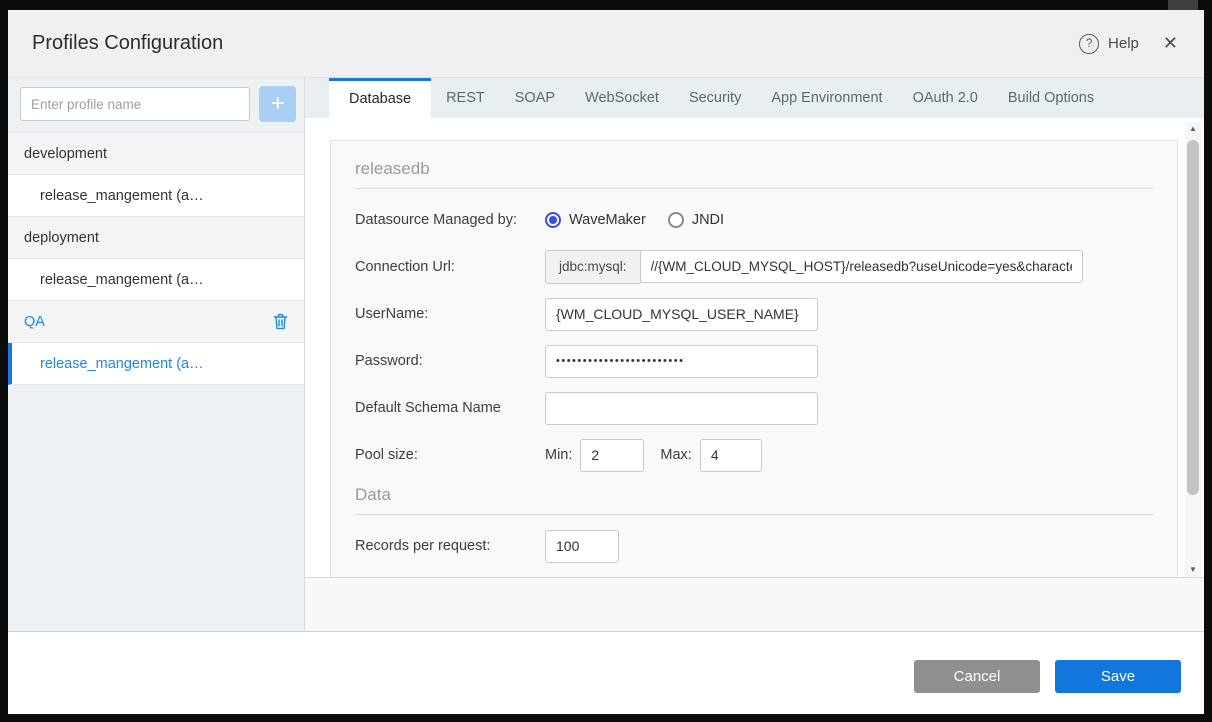 The height and width of the screenshot is (722, 1212). Describe the element at coordinates (559, 455) in the screenshot. I see `pool-min-label: Min:` at that location.